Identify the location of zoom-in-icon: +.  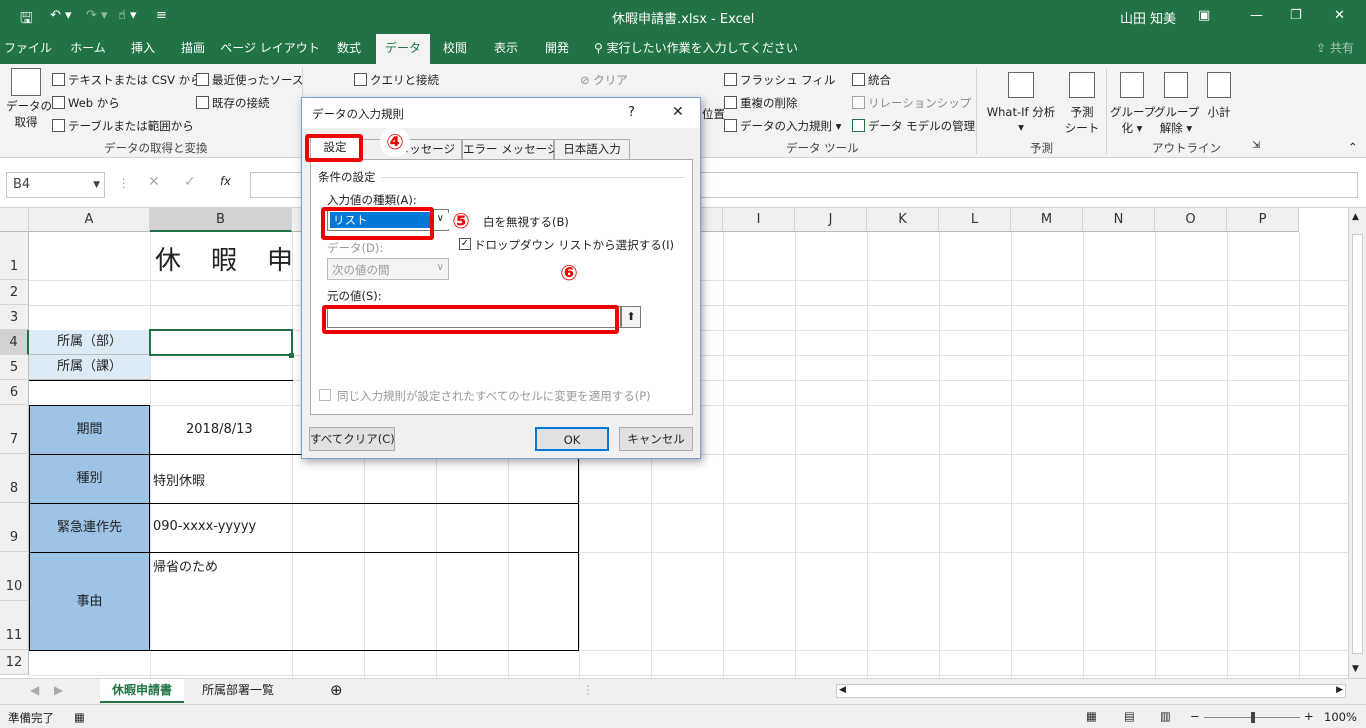
(1309, 716).